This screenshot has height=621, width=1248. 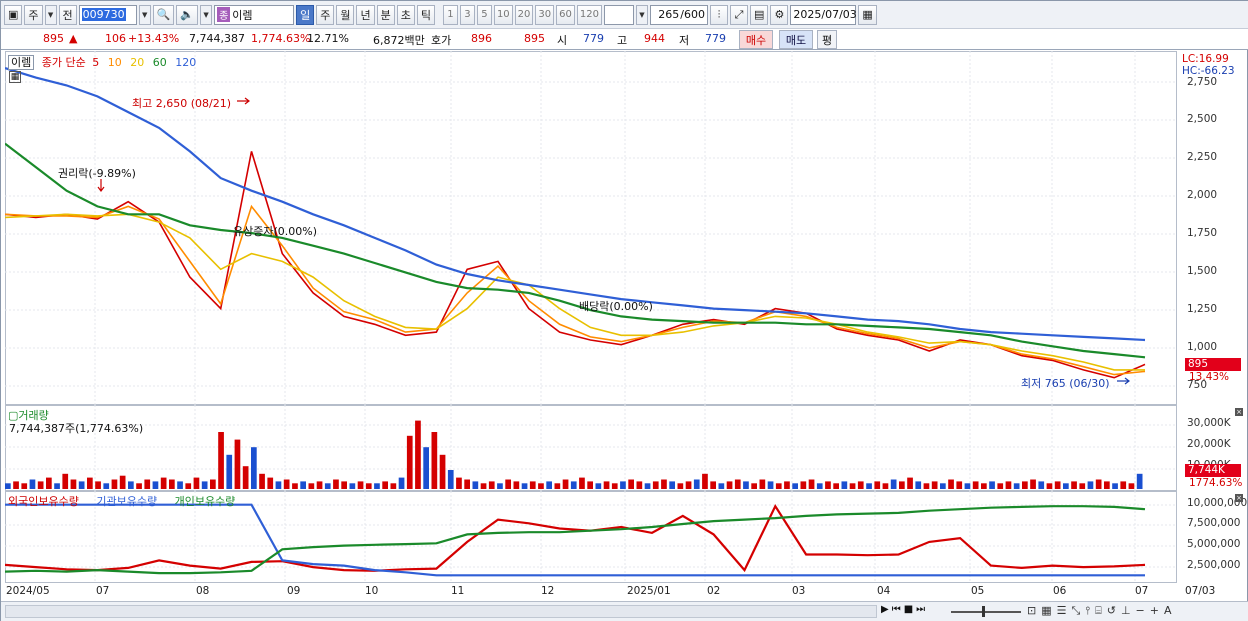 I want to click on horizontal-scrollbar, so click(x=441, y=611).